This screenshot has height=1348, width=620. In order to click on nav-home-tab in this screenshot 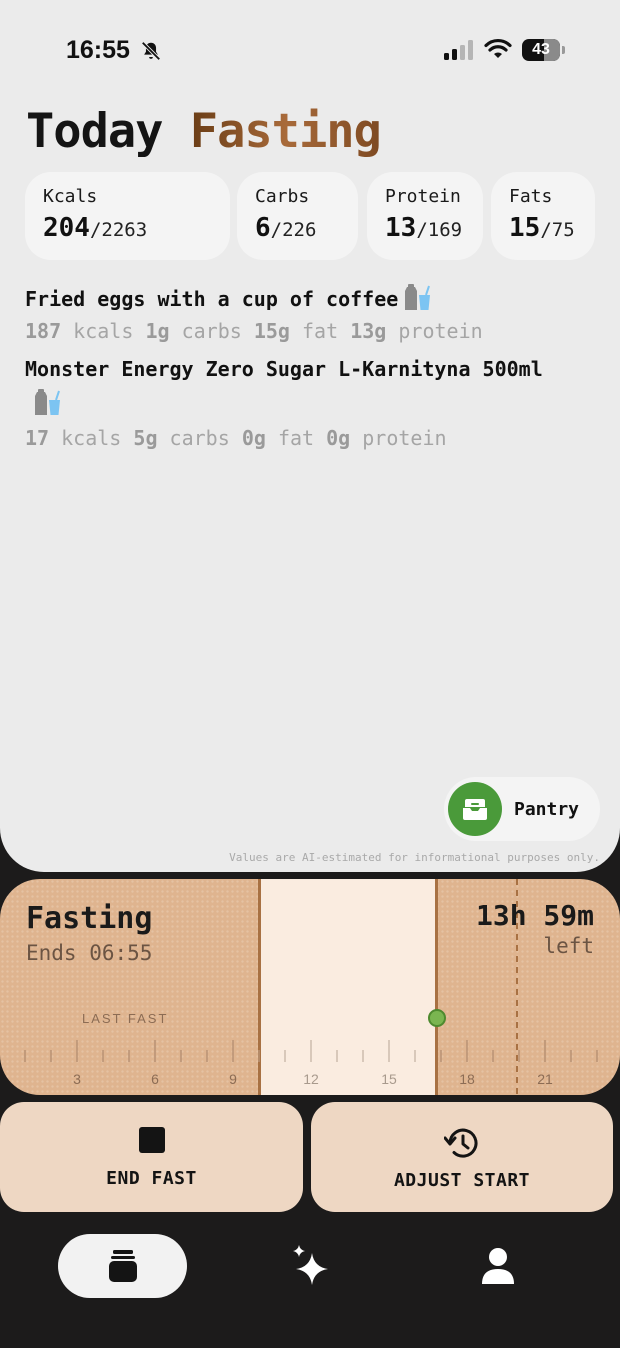, I will do `click(122, 1266)`.